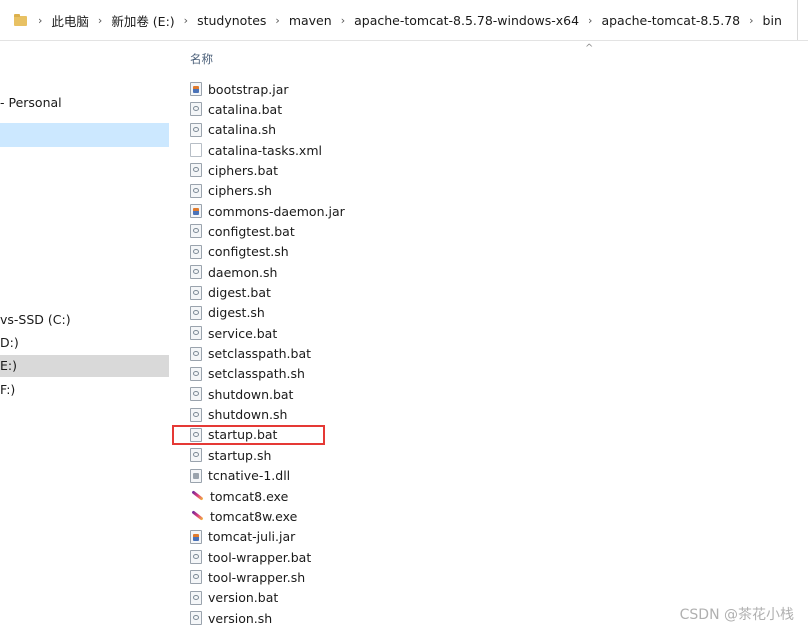 Image resolution: width=808 pixels, height=628 pixels. I want to click on file-name: tcnative-1.dll, so click(249, 476).